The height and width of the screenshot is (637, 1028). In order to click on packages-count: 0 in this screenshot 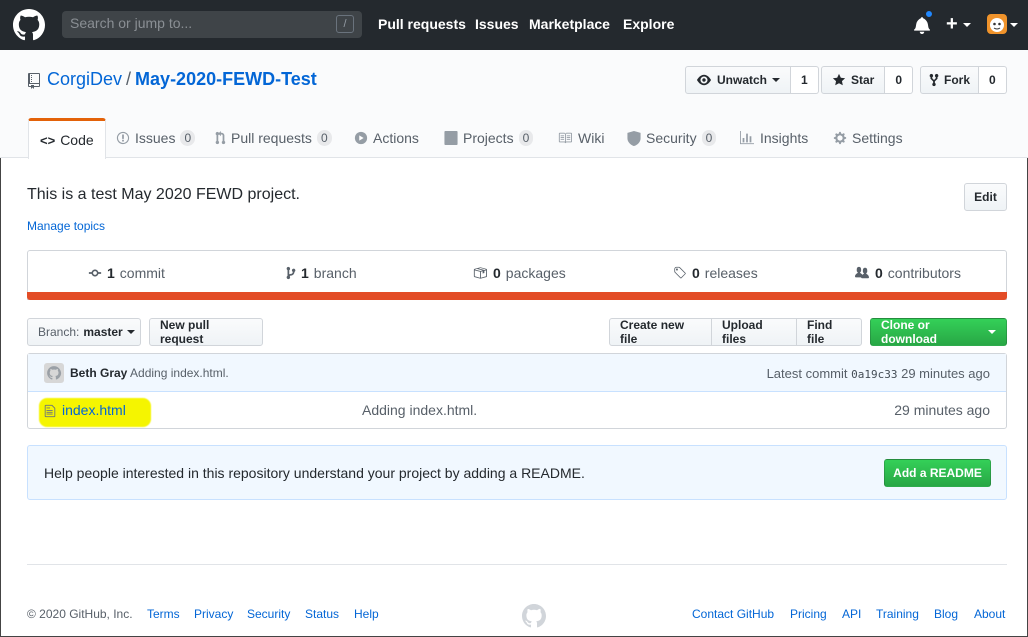, I will do `click(497, 273)`.